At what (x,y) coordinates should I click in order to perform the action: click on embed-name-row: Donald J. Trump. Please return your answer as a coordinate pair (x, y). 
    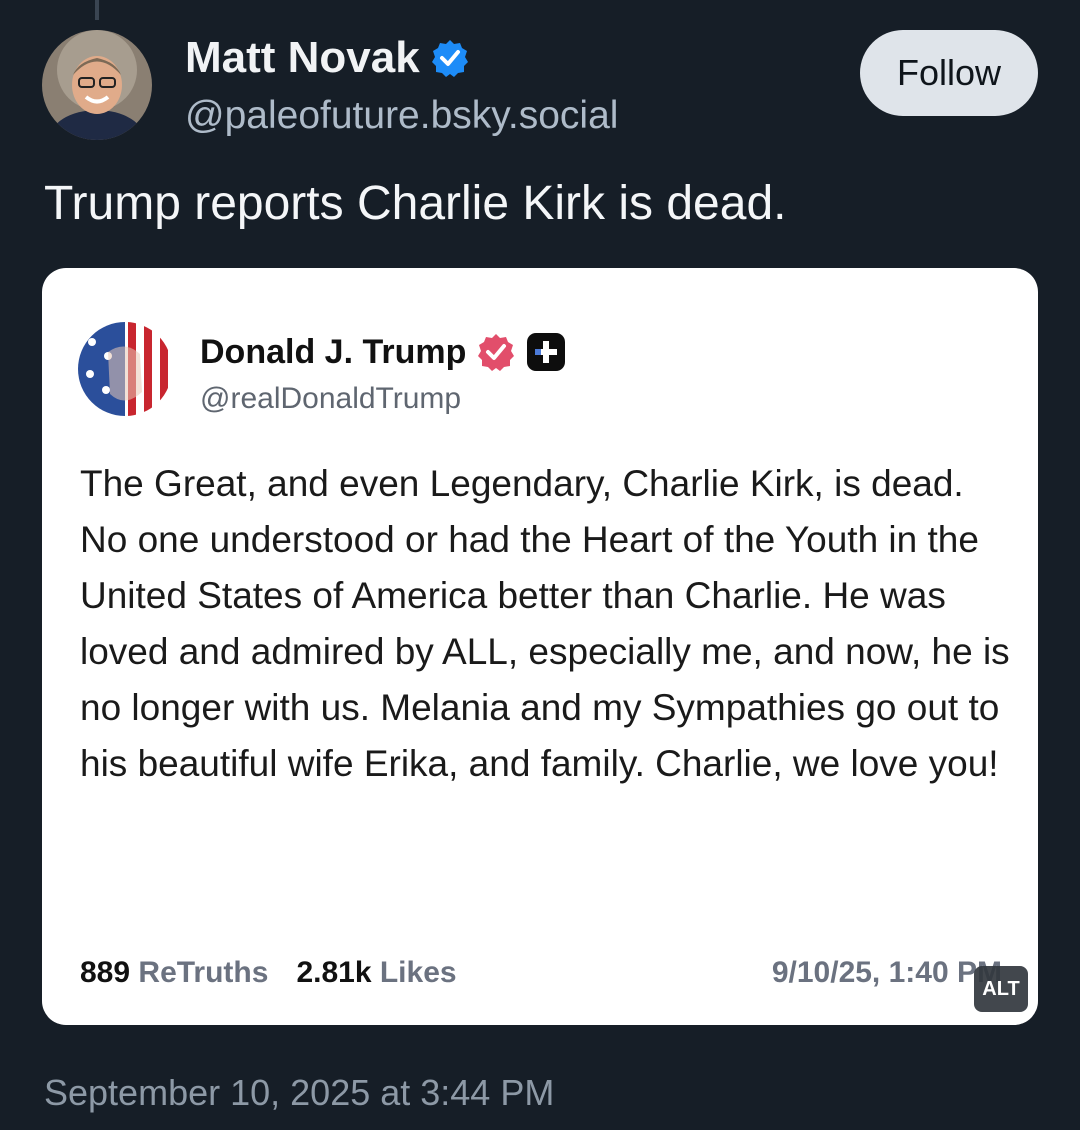
    Looking at the image, I should click on (383, 352).